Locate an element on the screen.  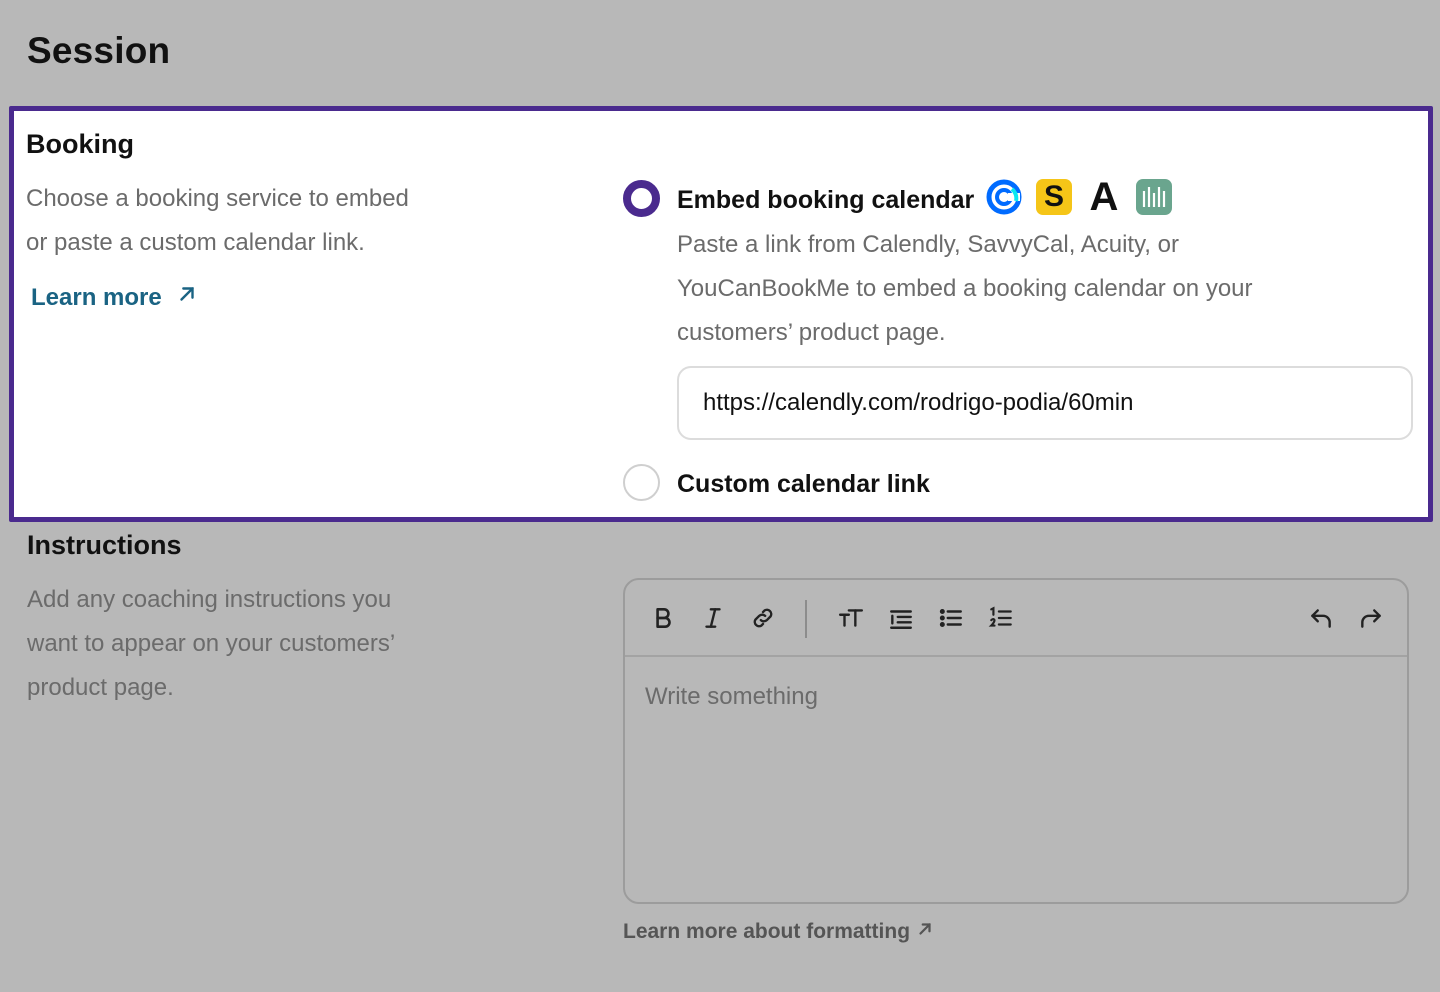
savvycal-icon: S is located at coordinates (1054, 197).